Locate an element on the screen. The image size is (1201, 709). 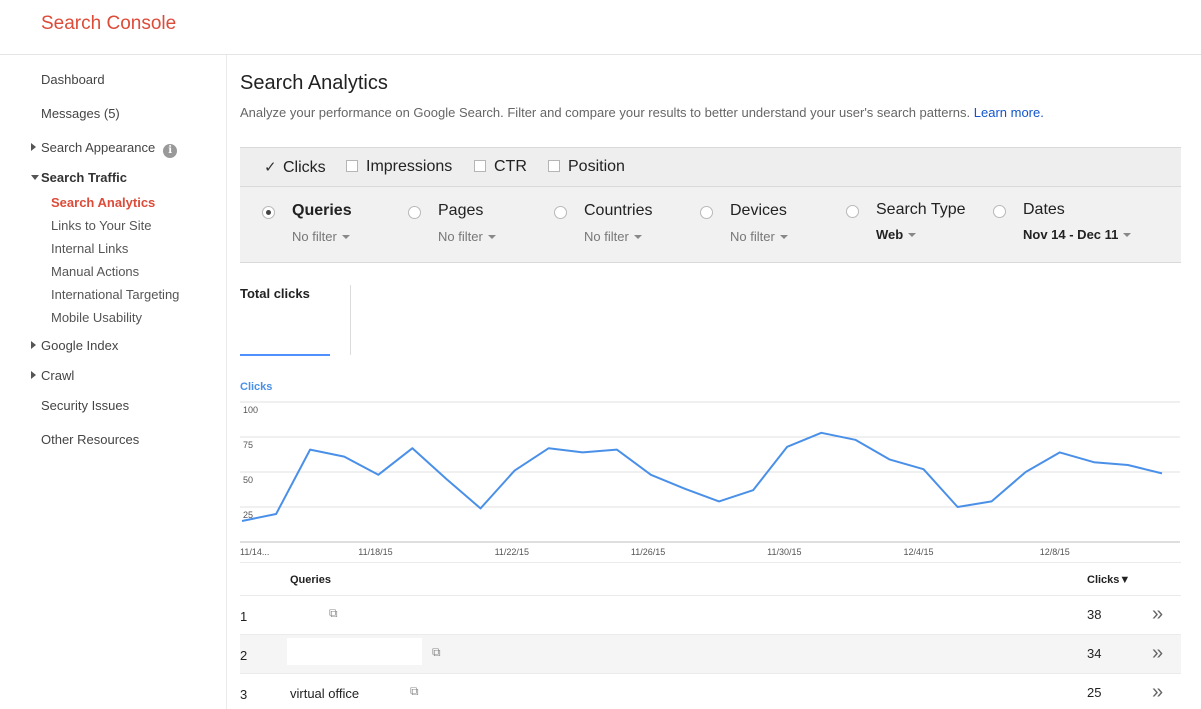
sidebar-item-international-targeting: International Targeting is located at coordinates (115, 294).